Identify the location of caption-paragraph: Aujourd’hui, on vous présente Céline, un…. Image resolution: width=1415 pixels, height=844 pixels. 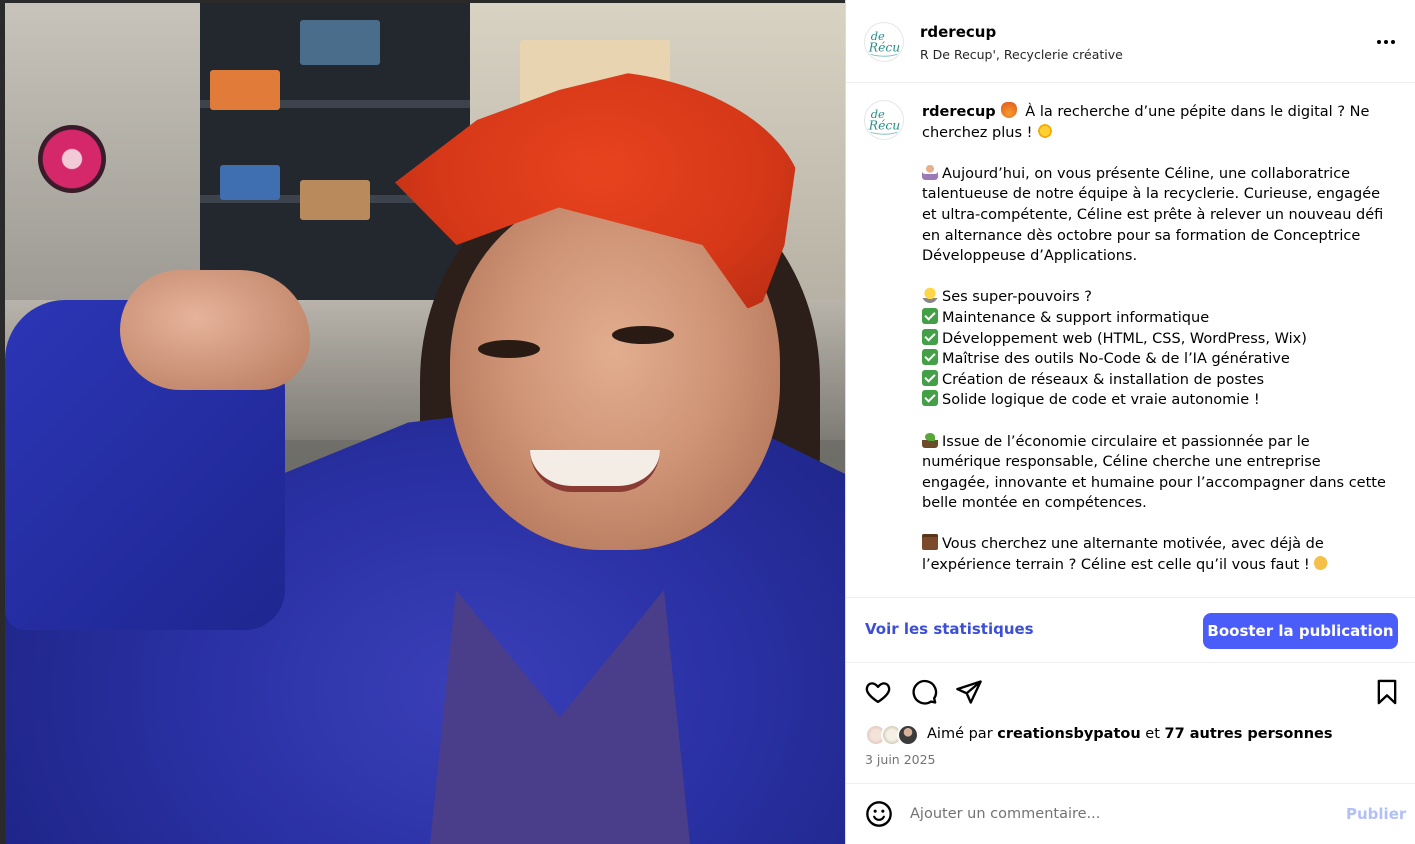
(1156, 215).